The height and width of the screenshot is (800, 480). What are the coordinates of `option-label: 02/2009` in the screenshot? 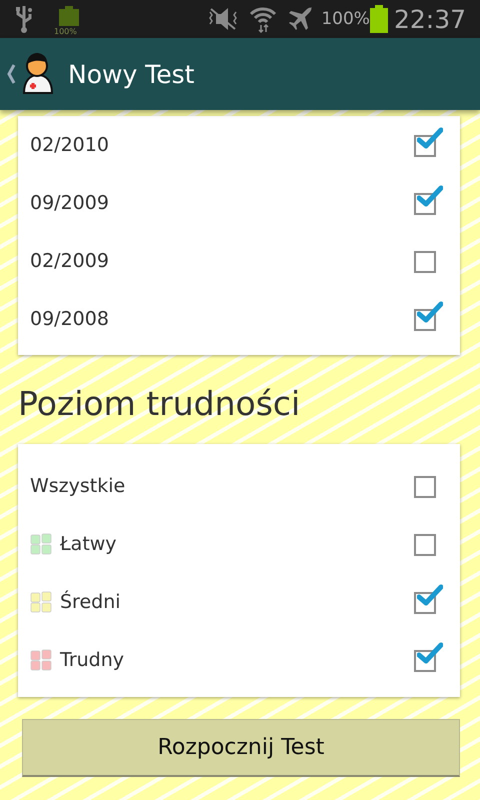 It's located at (70, 261).